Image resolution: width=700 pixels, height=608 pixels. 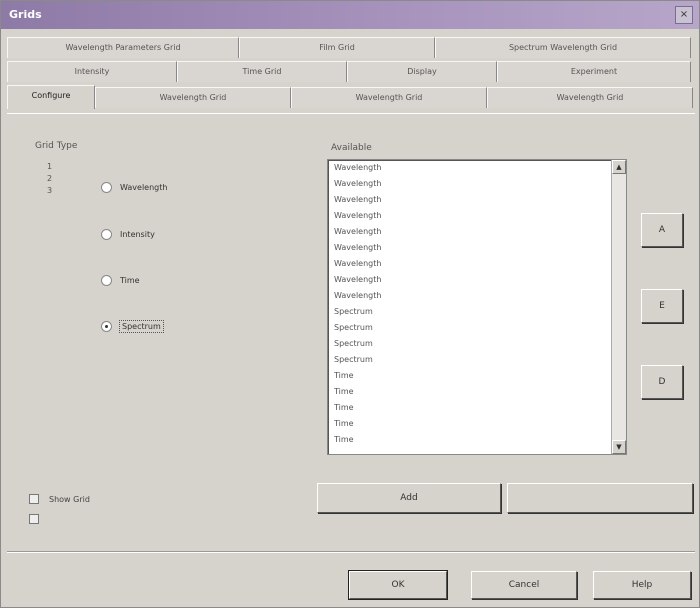 I want to click on footer-divider, so click(x=351, y=552).